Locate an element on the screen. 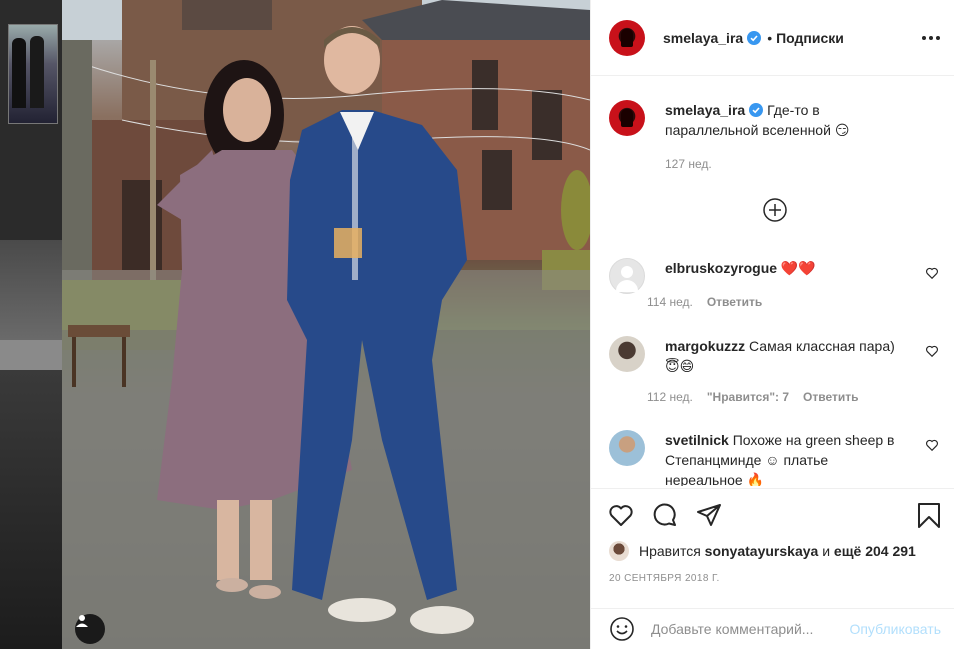 This screenshot has height=649, width=954. more-icon is located at coordinates (931, 38).